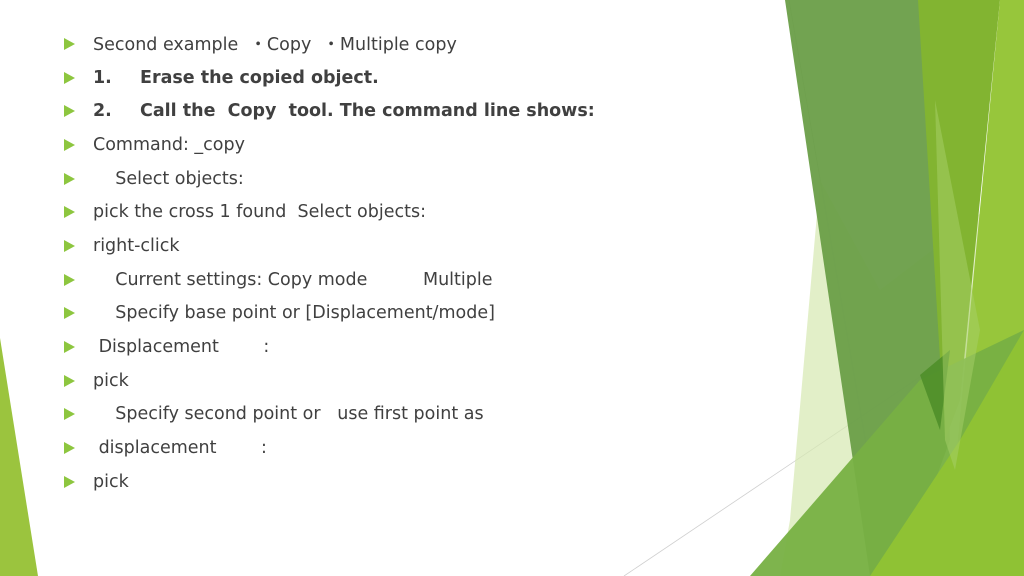 This screenshot has width=1024, height=576. What do you see at coordinates (136, 245) in the screenshot?
I see `bullet-text: right-click` at bounding box center [136, 245].